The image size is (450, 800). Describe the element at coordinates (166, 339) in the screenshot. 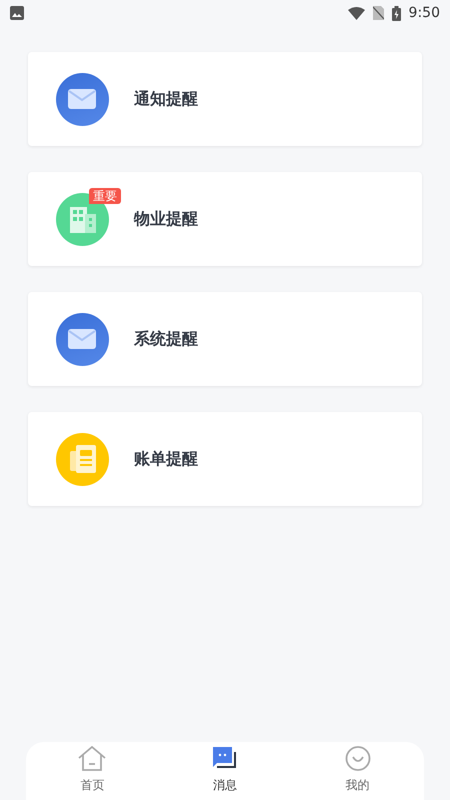

I see `reminder-title: 系统提醒` at that location.